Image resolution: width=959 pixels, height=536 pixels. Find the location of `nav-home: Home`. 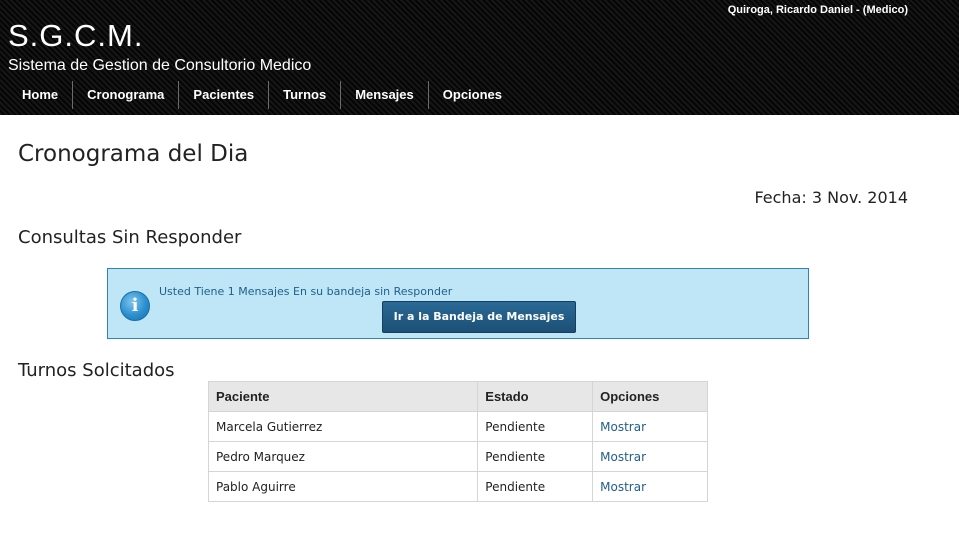

nav-home: Home is located at coordinates (40, 95).